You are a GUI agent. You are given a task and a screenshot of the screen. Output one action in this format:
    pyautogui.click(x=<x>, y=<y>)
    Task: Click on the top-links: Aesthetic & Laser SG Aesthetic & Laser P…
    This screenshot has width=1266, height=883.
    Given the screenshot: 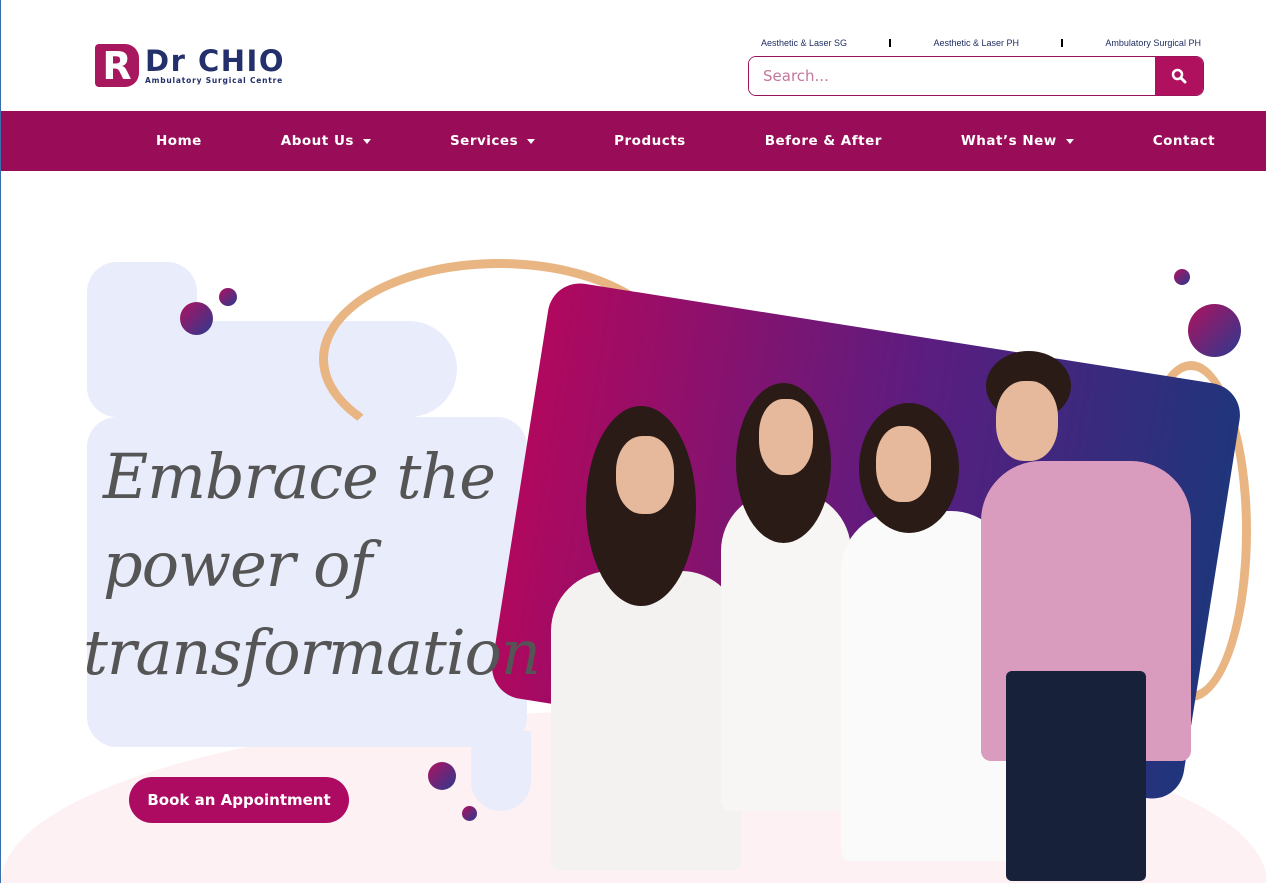 What is the action you would take?
    pyautogui.click(x=981, y=43)
    